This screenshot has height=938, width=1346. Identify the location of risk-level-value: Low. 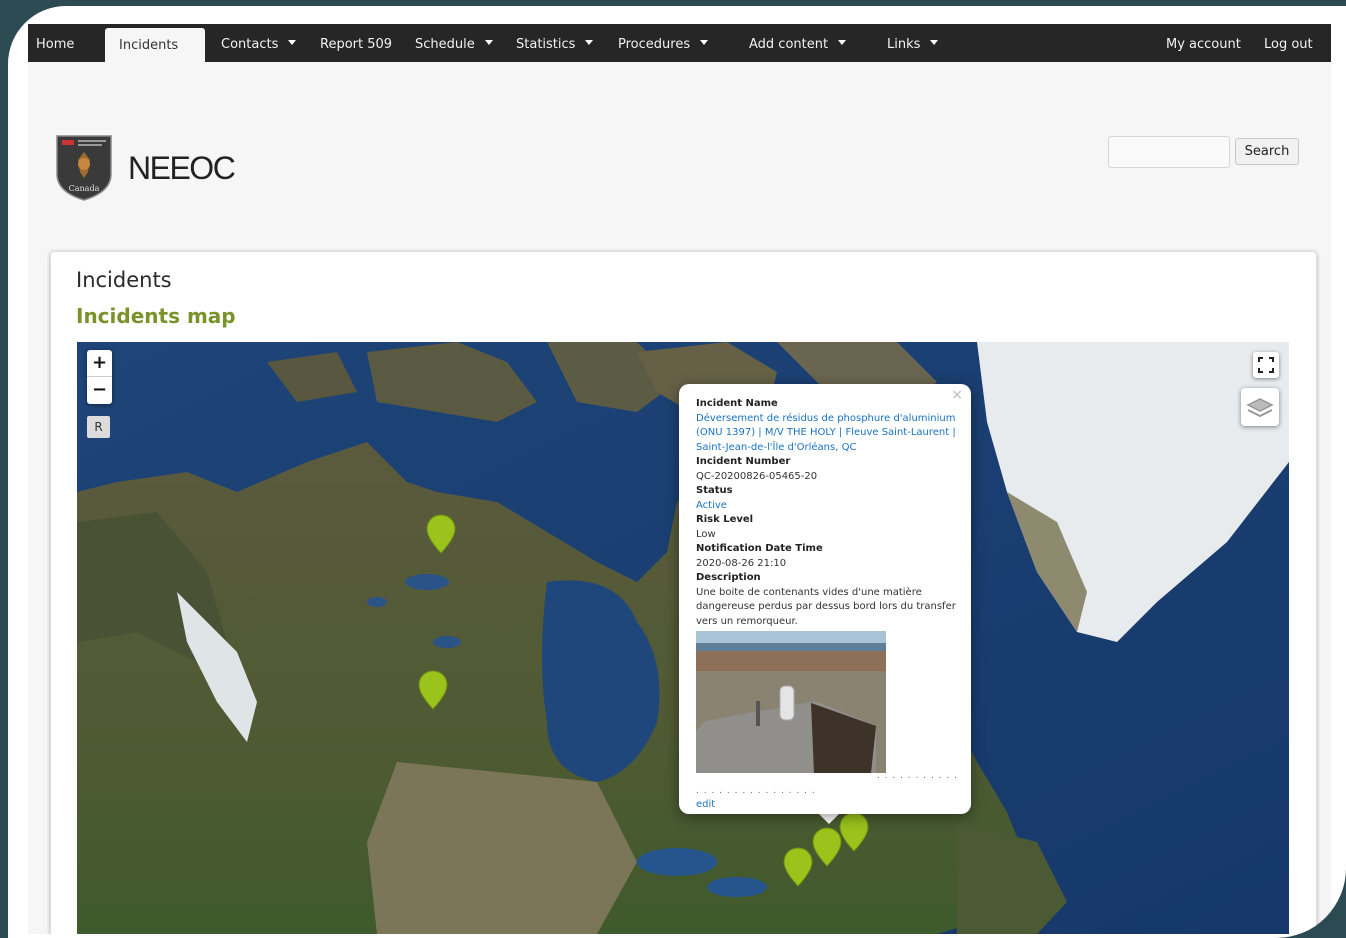
(706, 534).